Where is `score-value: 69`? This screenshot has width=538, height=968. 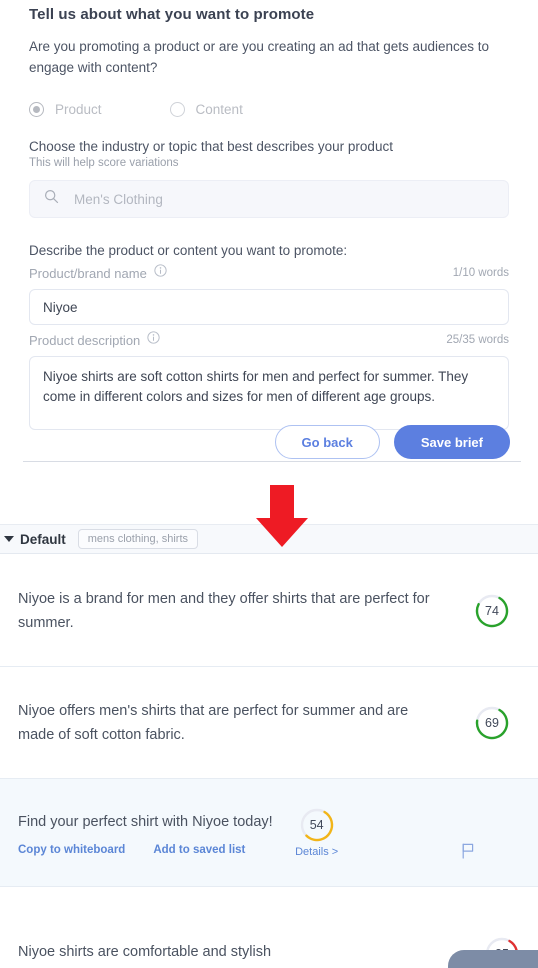 score-value: 69 is located at coordinates (492, 722).